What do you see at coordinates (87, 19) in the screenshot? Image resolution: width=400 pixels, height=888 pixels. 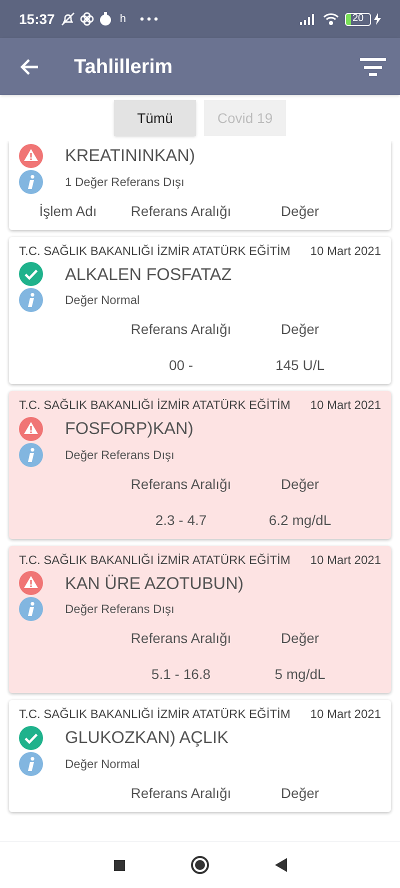 I see `fan-icon` at bounding box center [87, 19].